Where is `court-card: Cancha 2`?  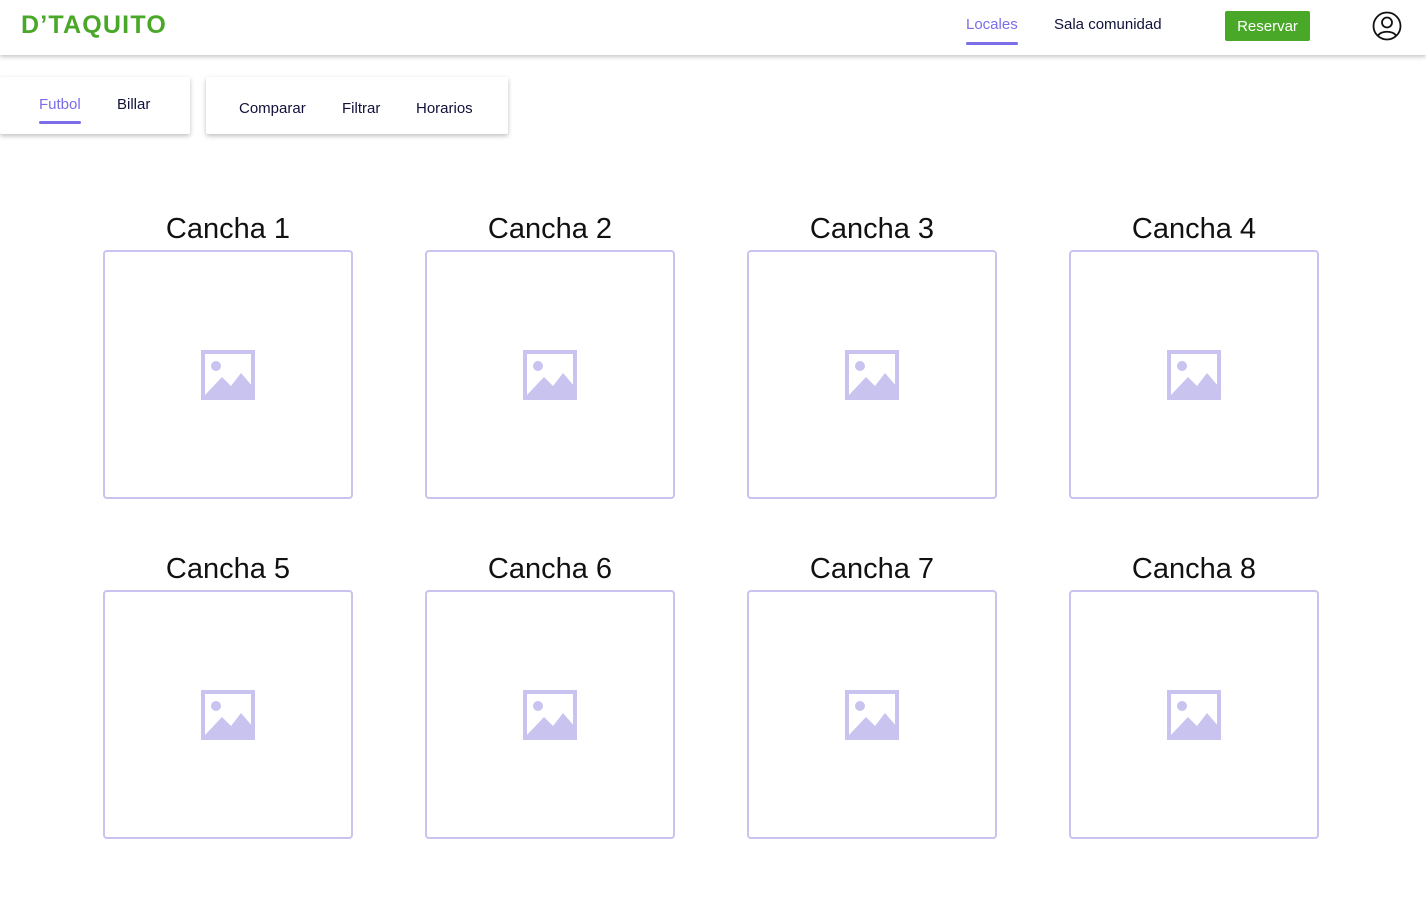
court-card: Cancha 2 is located at coordinates (550, 354).